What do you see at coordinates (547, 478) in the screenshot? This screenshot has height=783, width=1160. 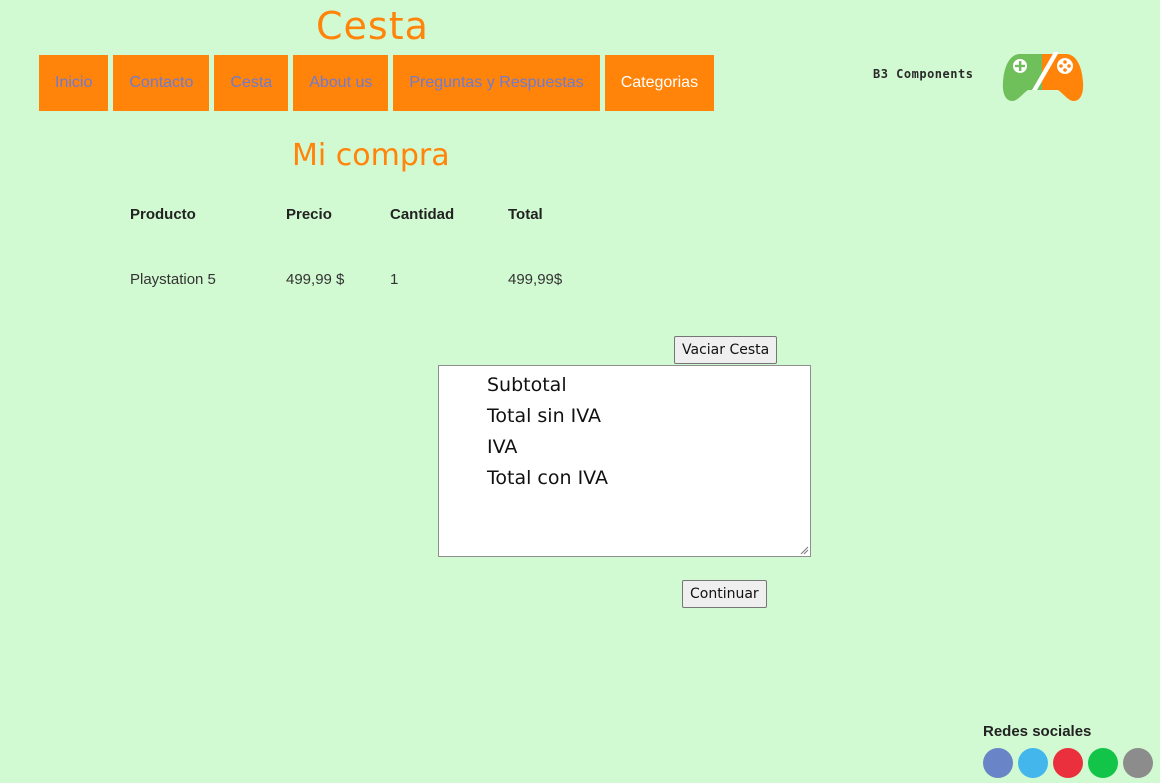 I see `summary-total-con-iva: Total con IVA` at bounding box center [547, 478].